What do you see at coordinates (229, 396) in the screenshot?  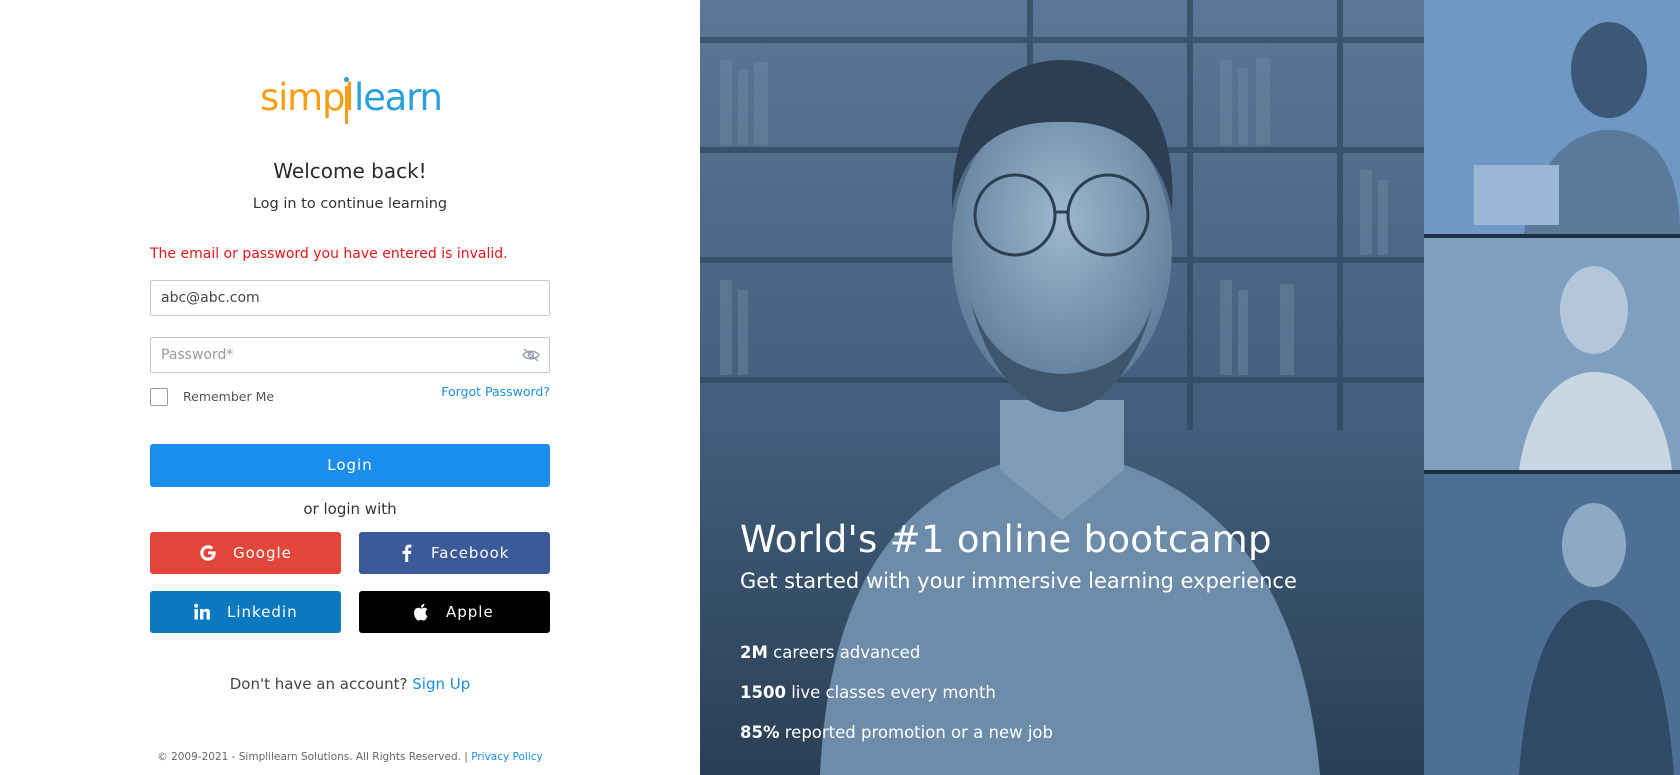 I see `remember-me-label: Remember Me` at bounding box center [229, 396].